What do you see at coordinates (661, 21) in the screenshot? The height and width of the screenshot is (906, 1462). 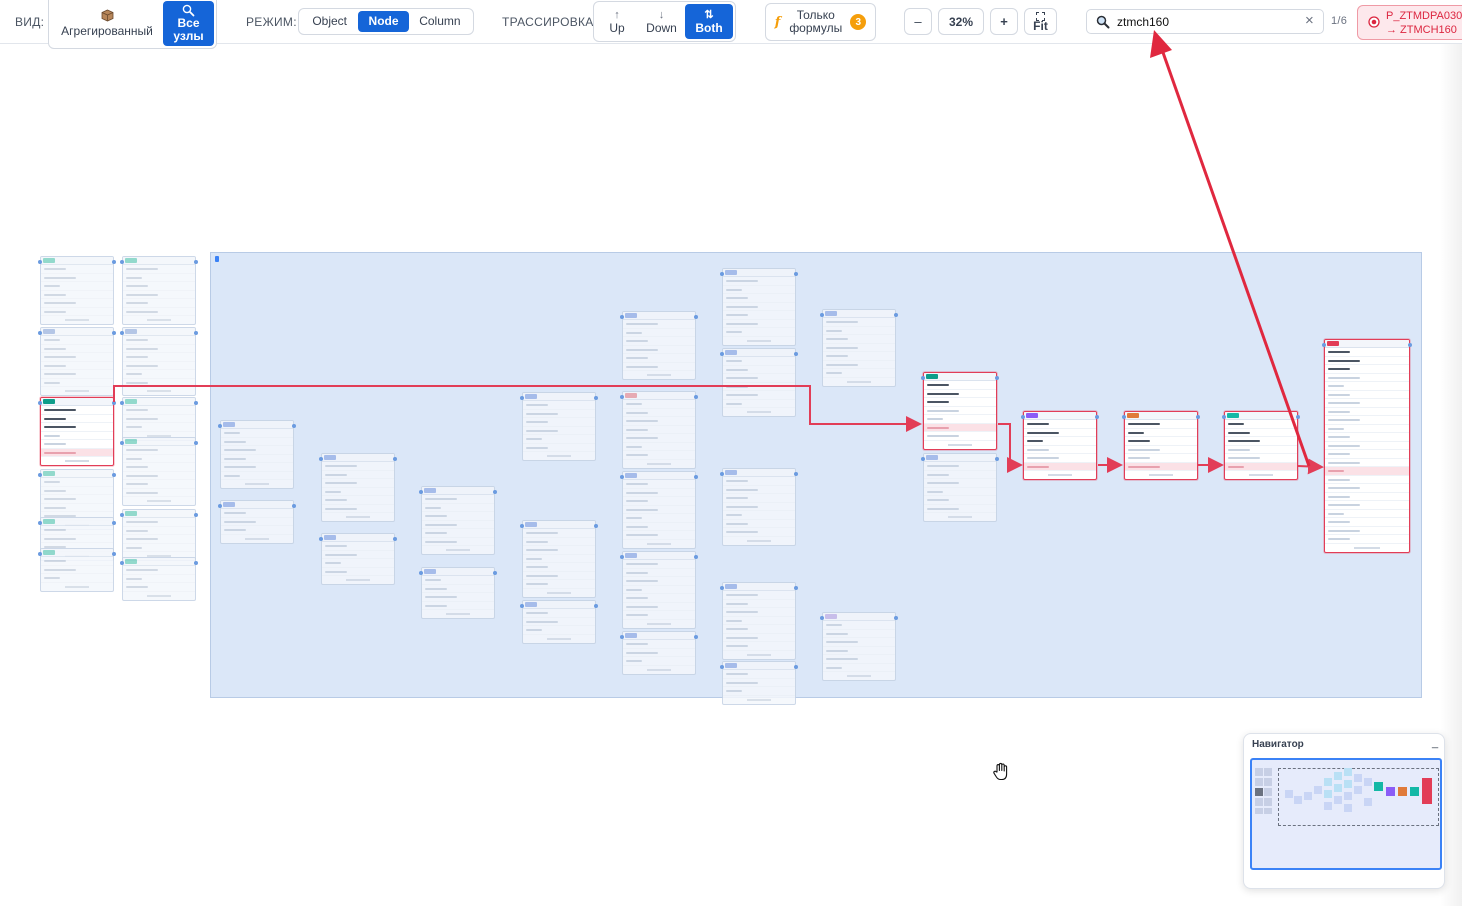 I see `trace-down-button: ↓ Down` at bounding box center [661, 21].